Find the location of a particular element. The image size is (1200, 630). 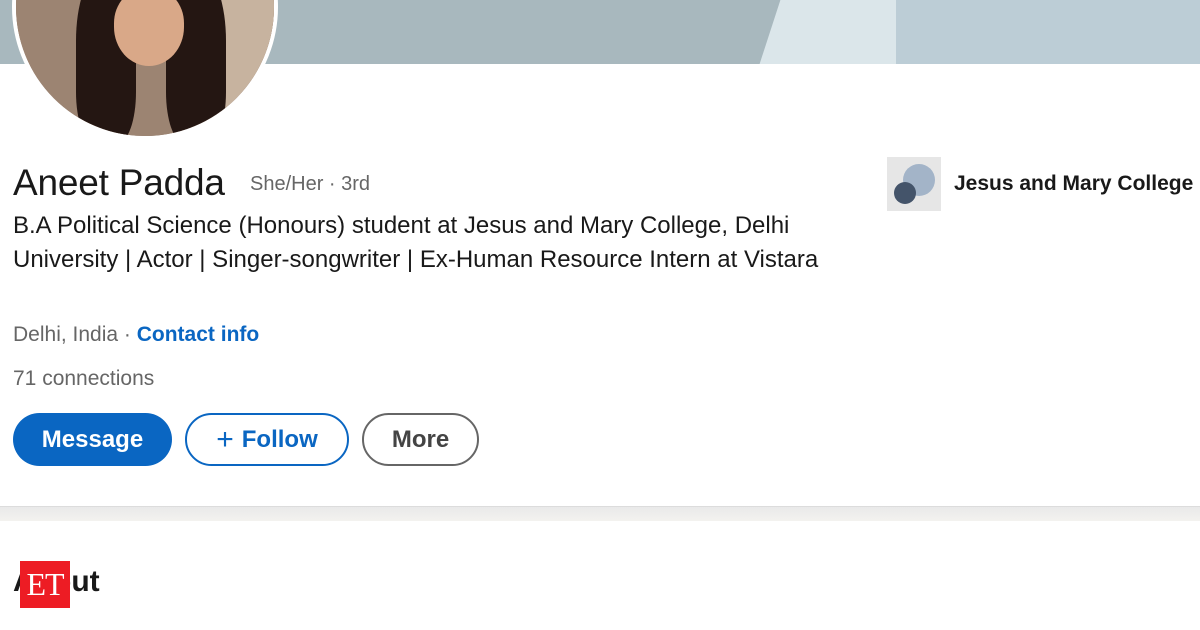

location-line: Delhi, India · Contact info is located at coordinates (136, 335).